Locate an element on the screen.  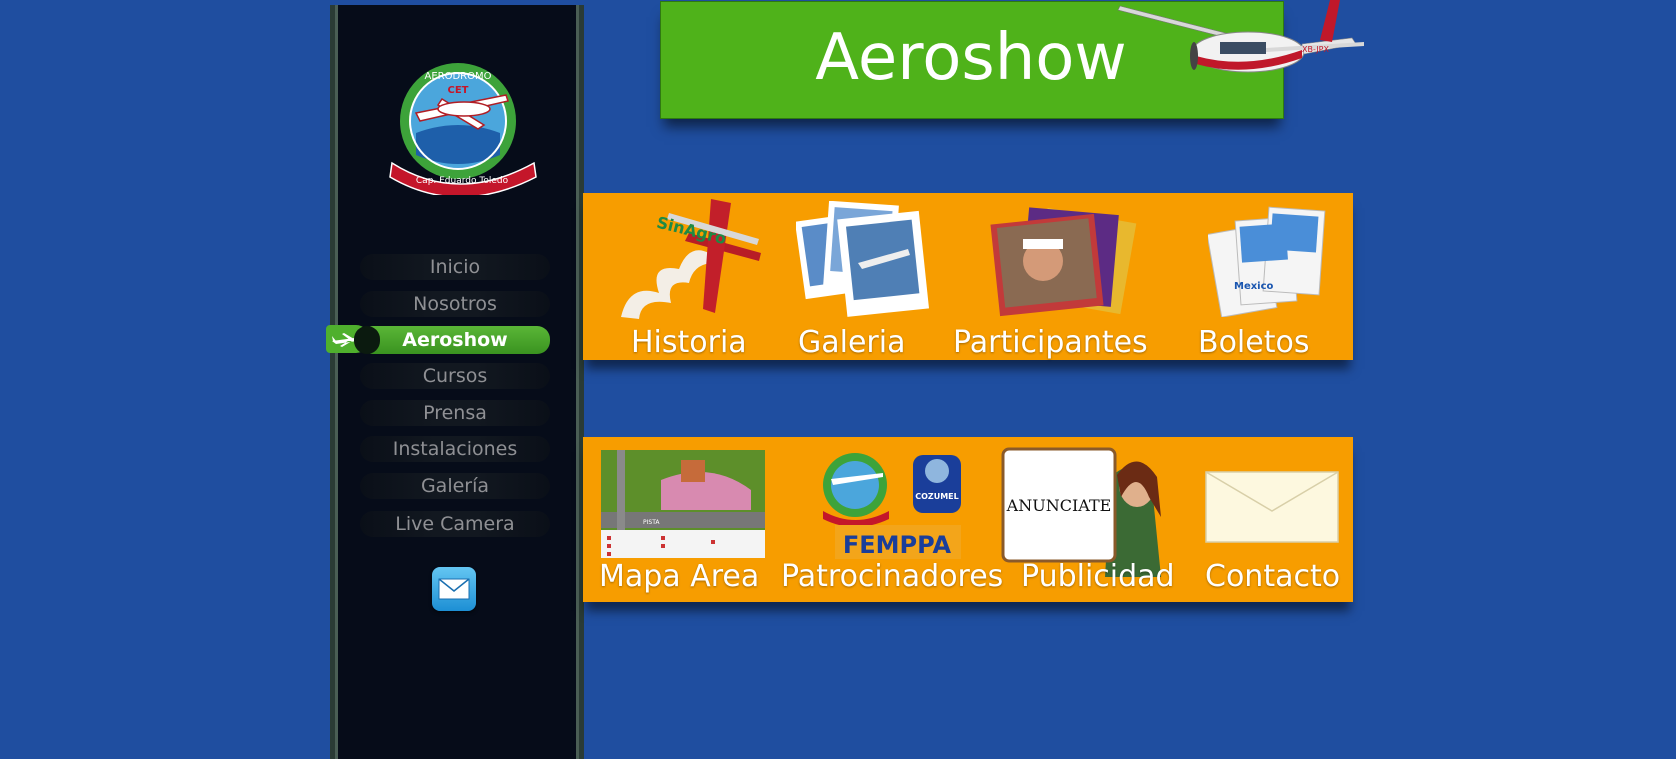
tile-participantes: Participantes is located at coordinates (1053, 276).